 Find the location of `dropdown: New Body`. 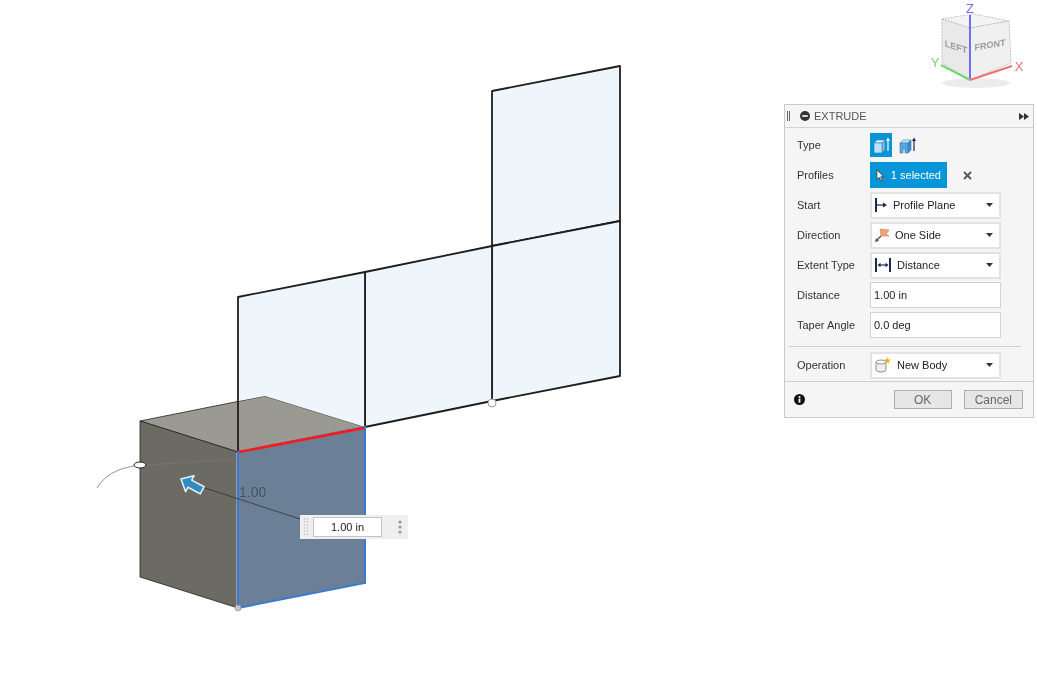

dropdown: New Body is located at coordinates (935, 365).